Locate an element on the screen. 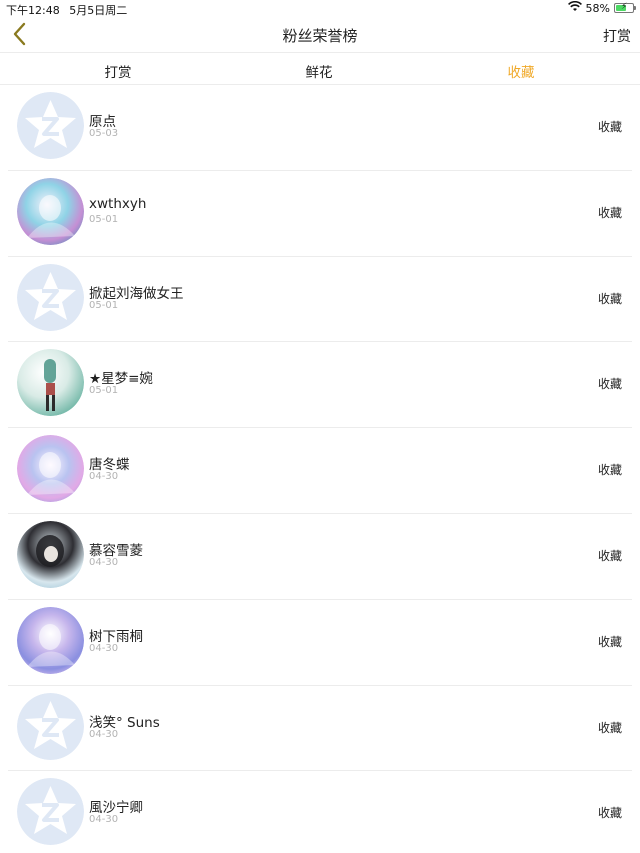 The image size is (640, 853). page-title: 粉丝荣誉榜 is located at coordinates (320, 36).